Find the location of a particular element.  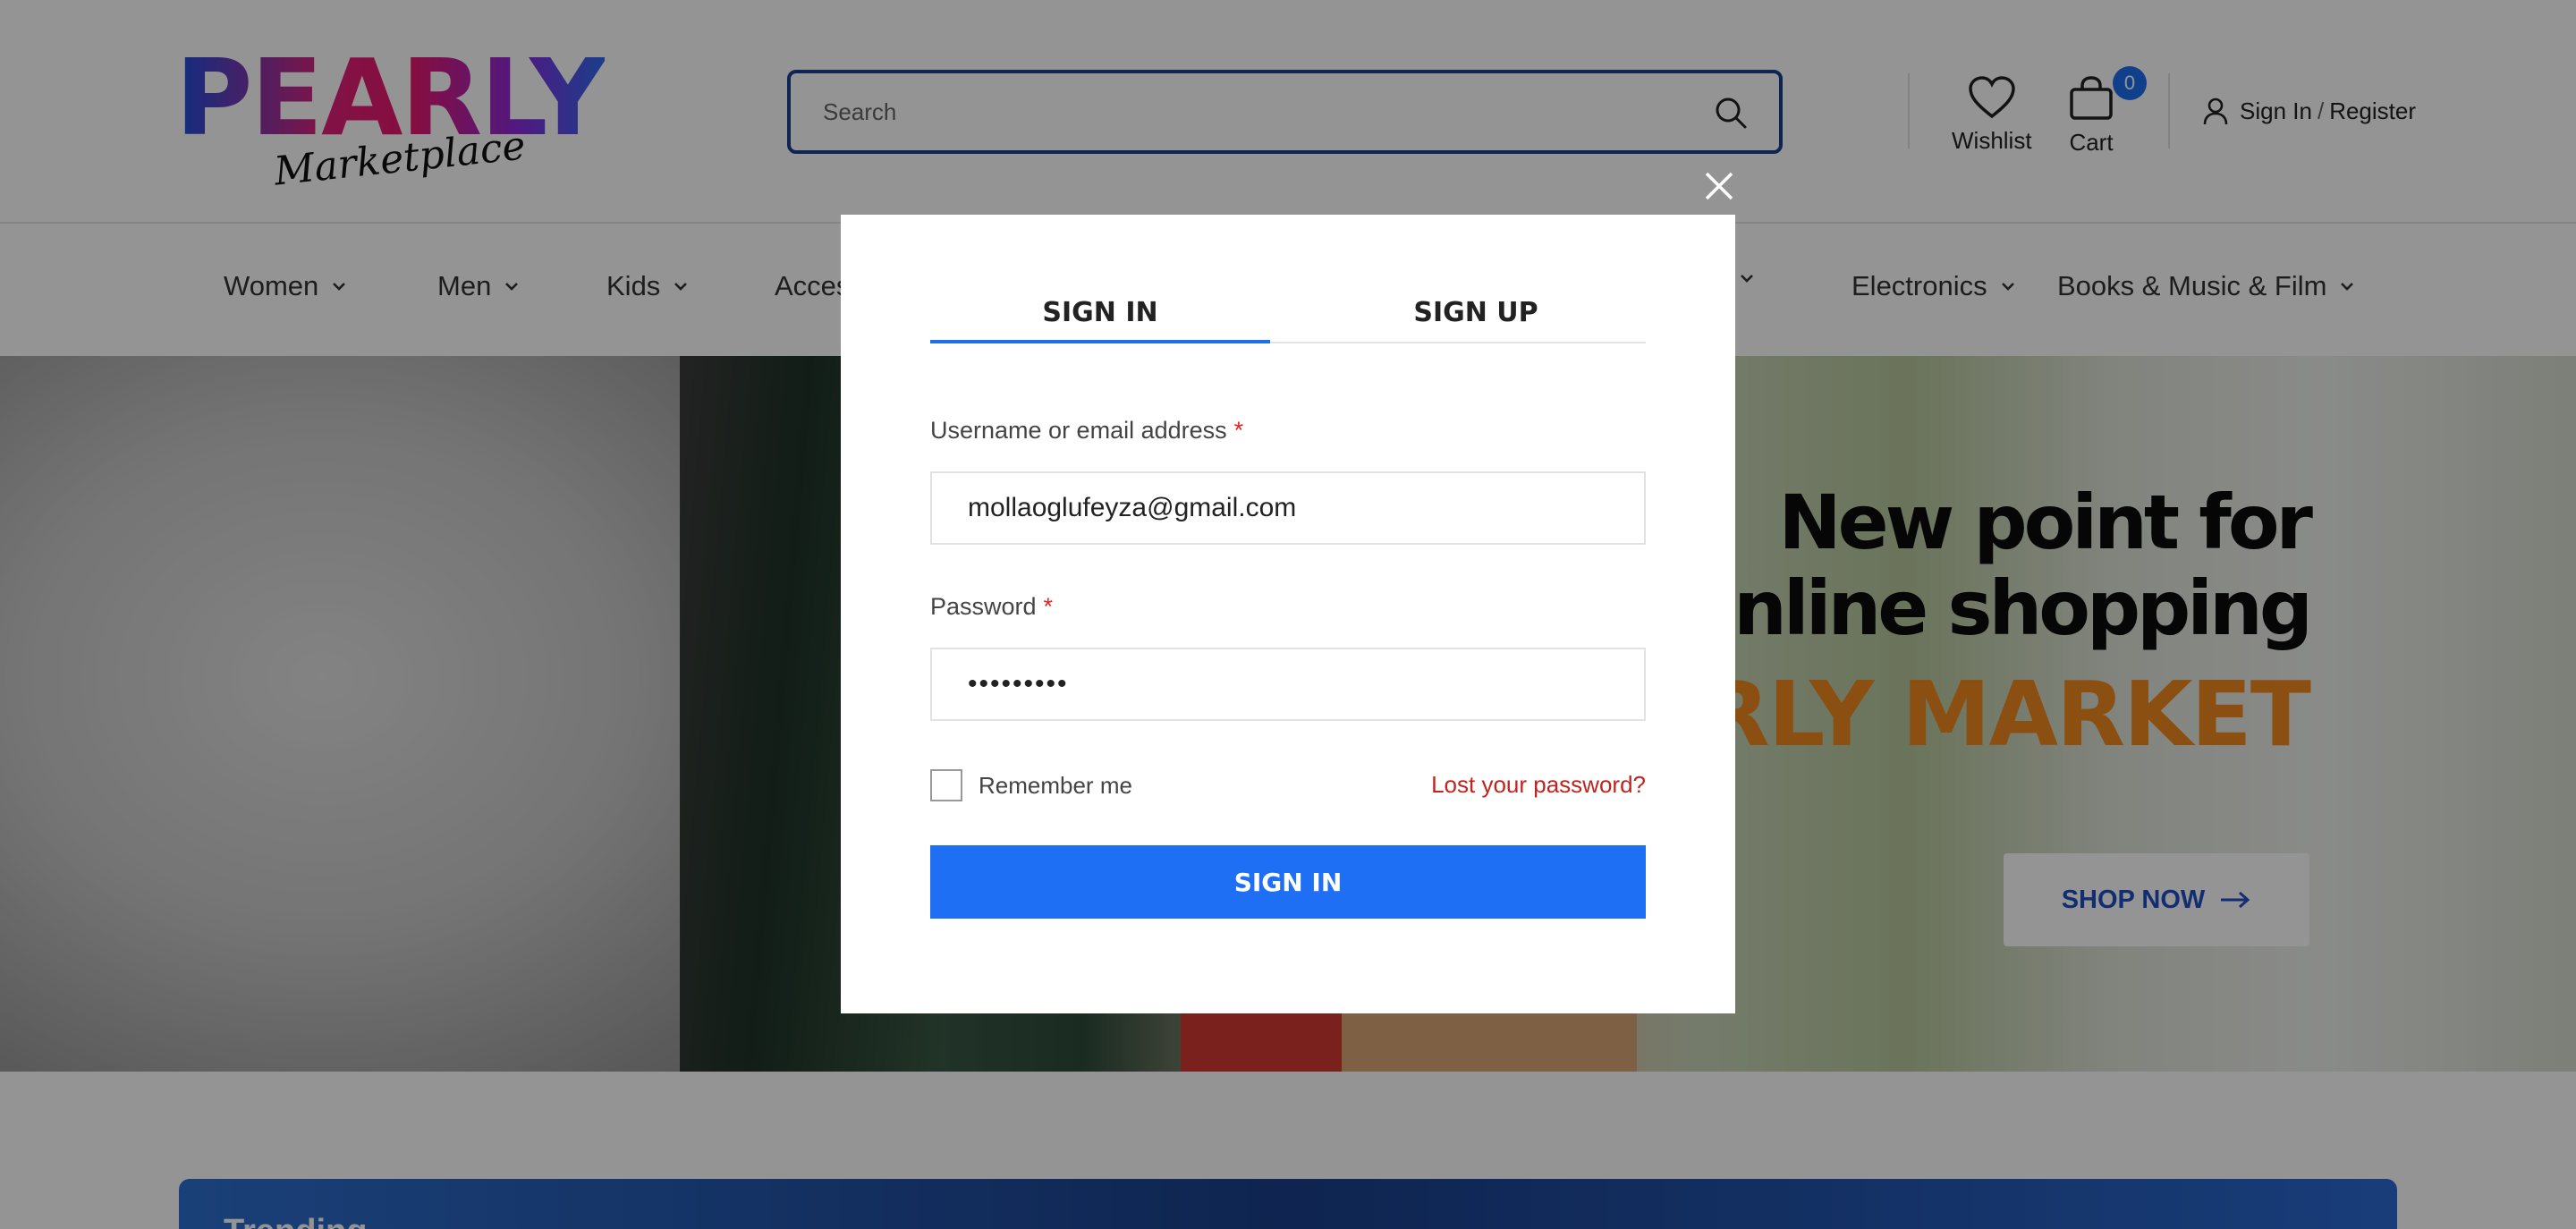

password-input is located at coordinates (1288, 684).